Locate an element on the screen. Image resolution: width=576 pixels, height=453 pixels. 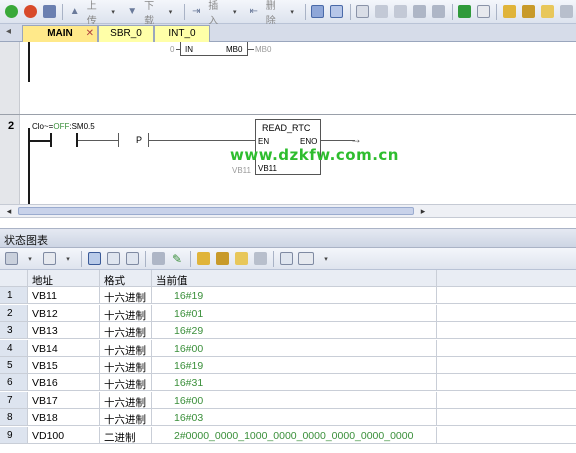
tab-int-0: INT_0 is located at coordinates (182, 33).